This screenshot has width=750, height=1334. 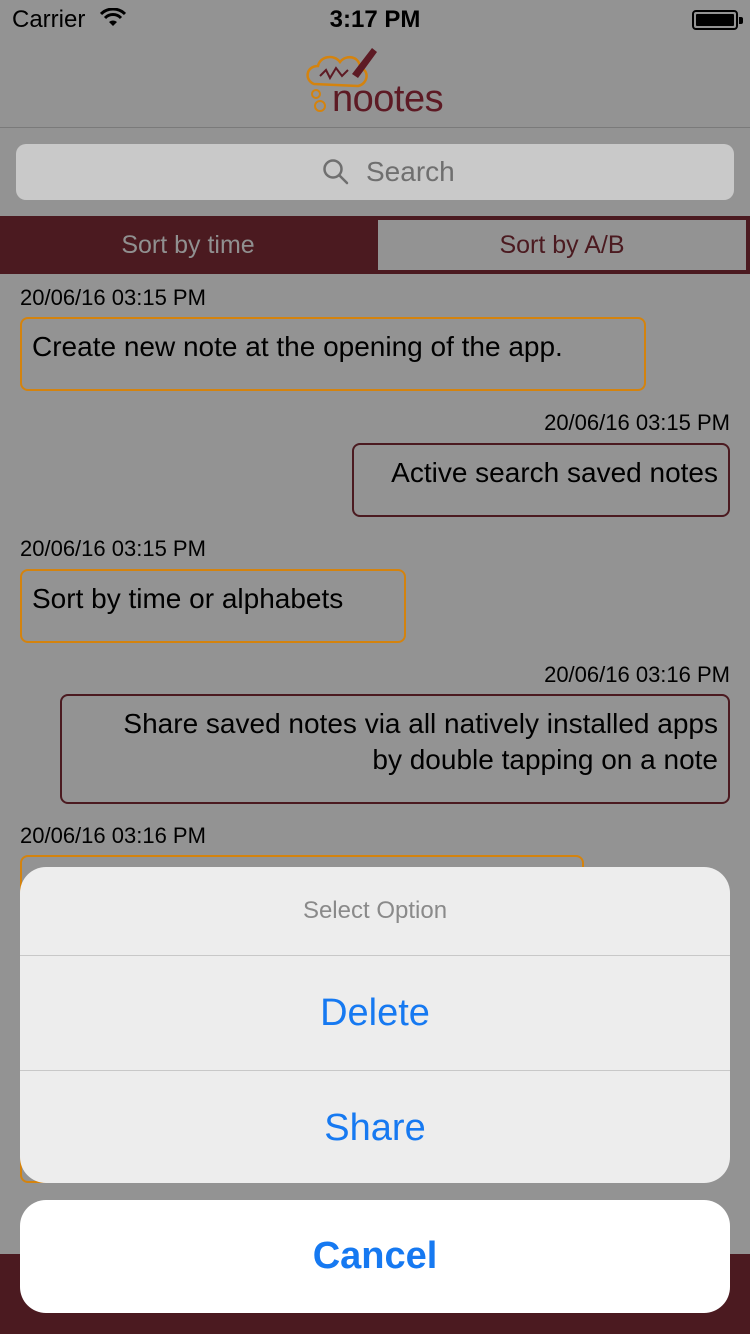 I want to click on share-button: Share, so click(x=375, y=1127).